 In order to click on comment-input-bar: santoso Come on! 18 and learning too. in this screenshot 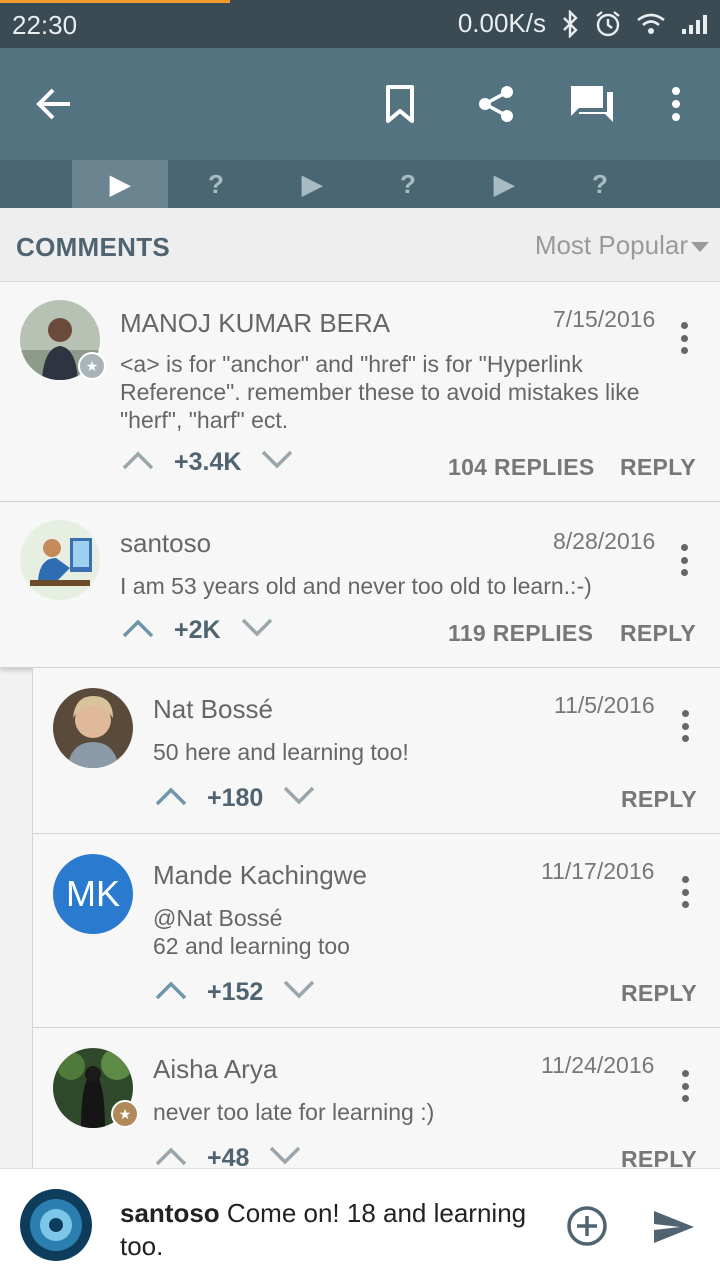, I will do `click(360, 1224)`.